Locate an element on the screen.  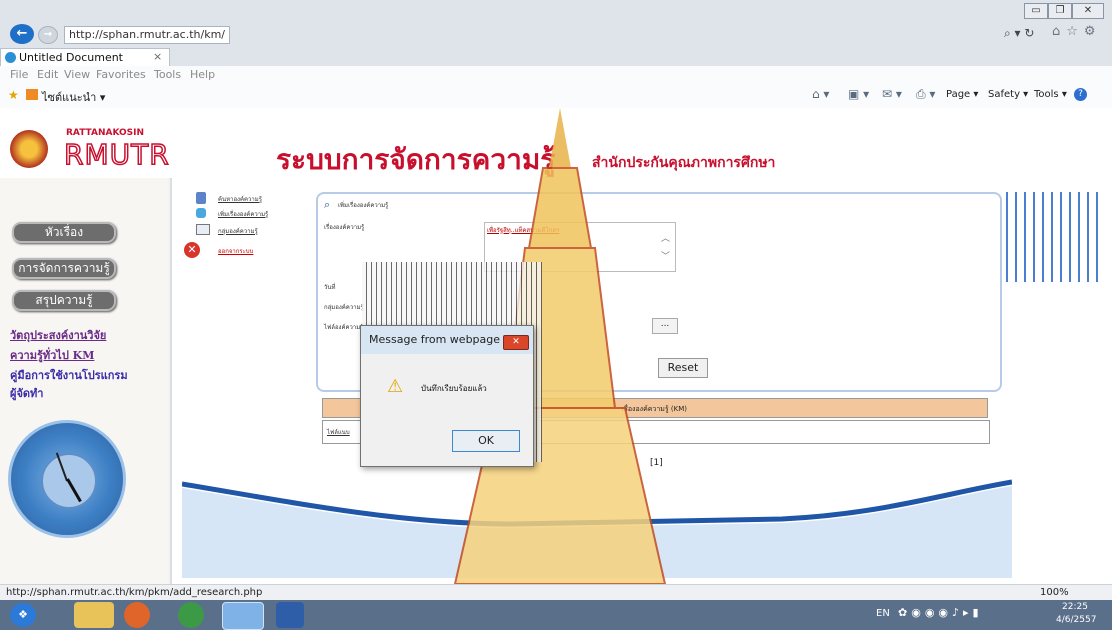
clock-time: 22:25 is located at coordinates (1075, 607).